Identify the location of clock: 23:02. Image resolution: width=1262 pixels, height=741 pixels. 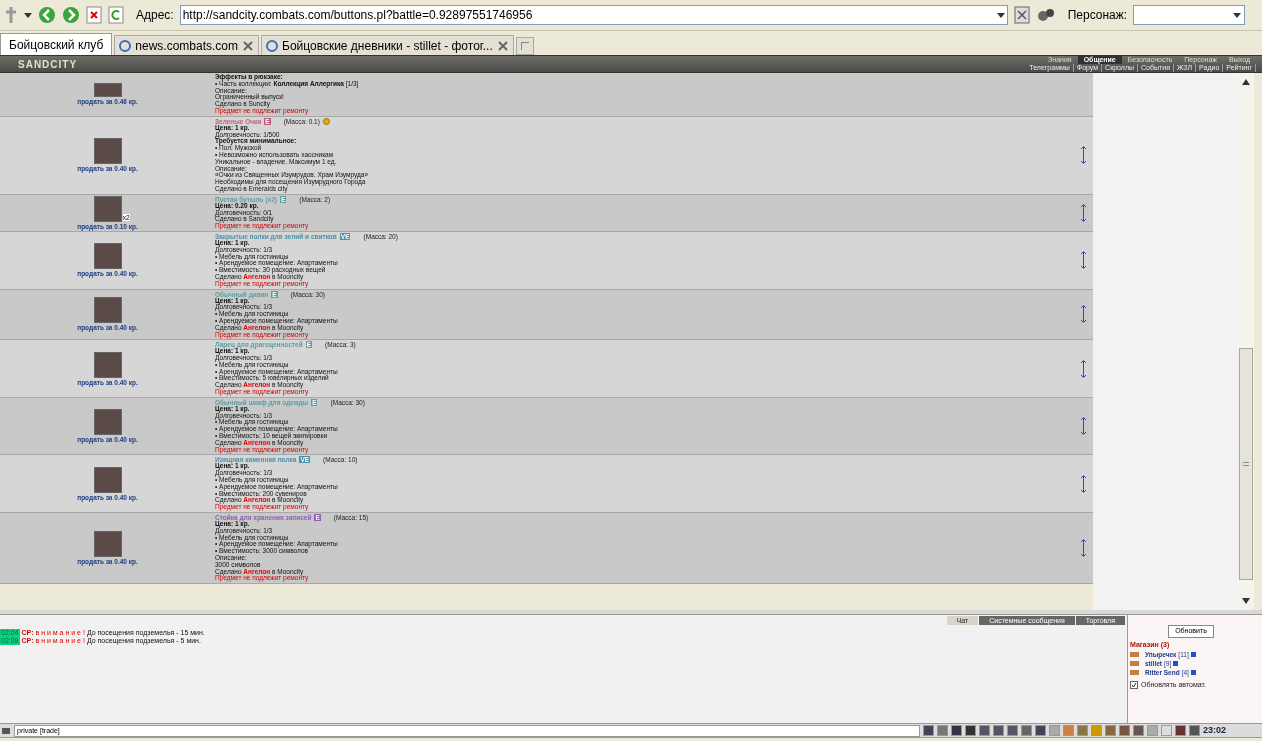
(1215, 730).